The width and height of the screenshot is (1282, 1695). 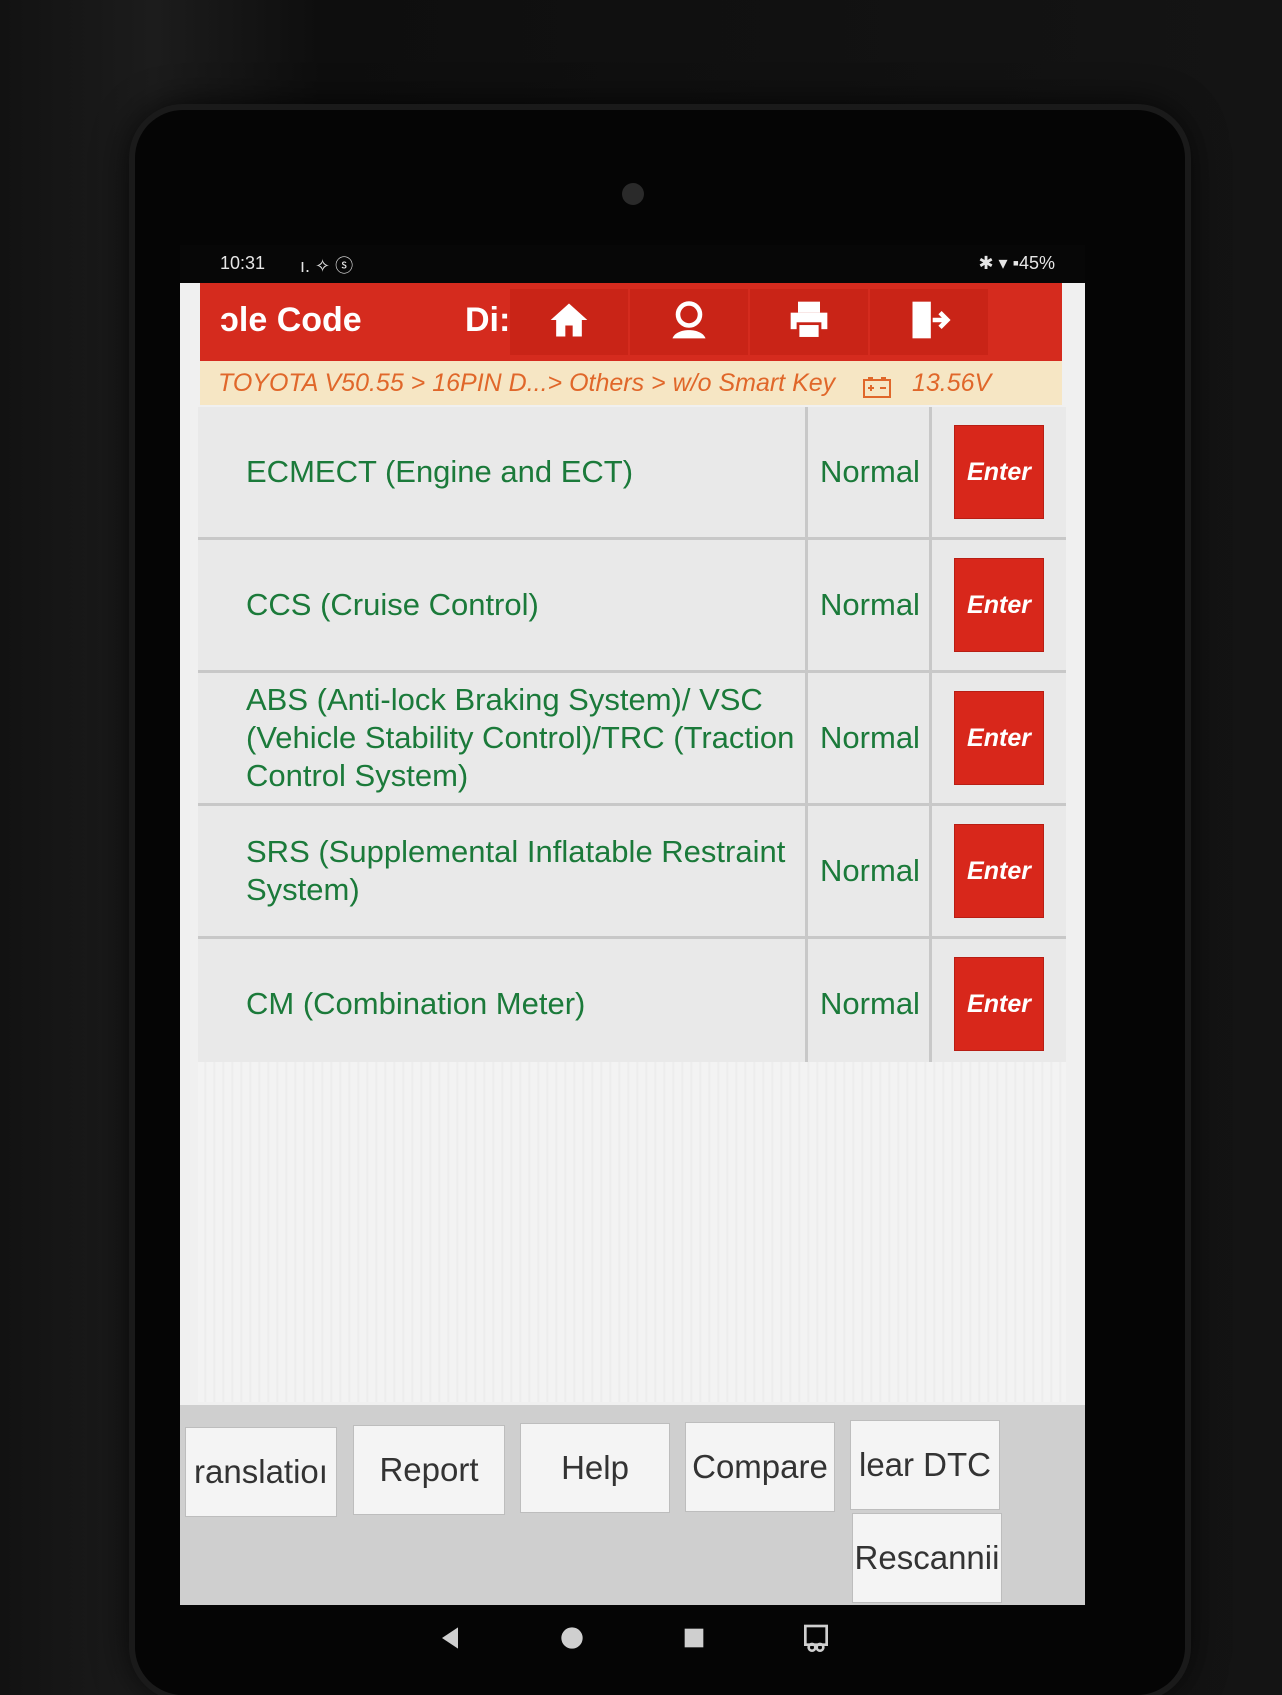 I want to click on status-icons-right: ✱ ▾ ▪45%, so click(x=1016, y=263).